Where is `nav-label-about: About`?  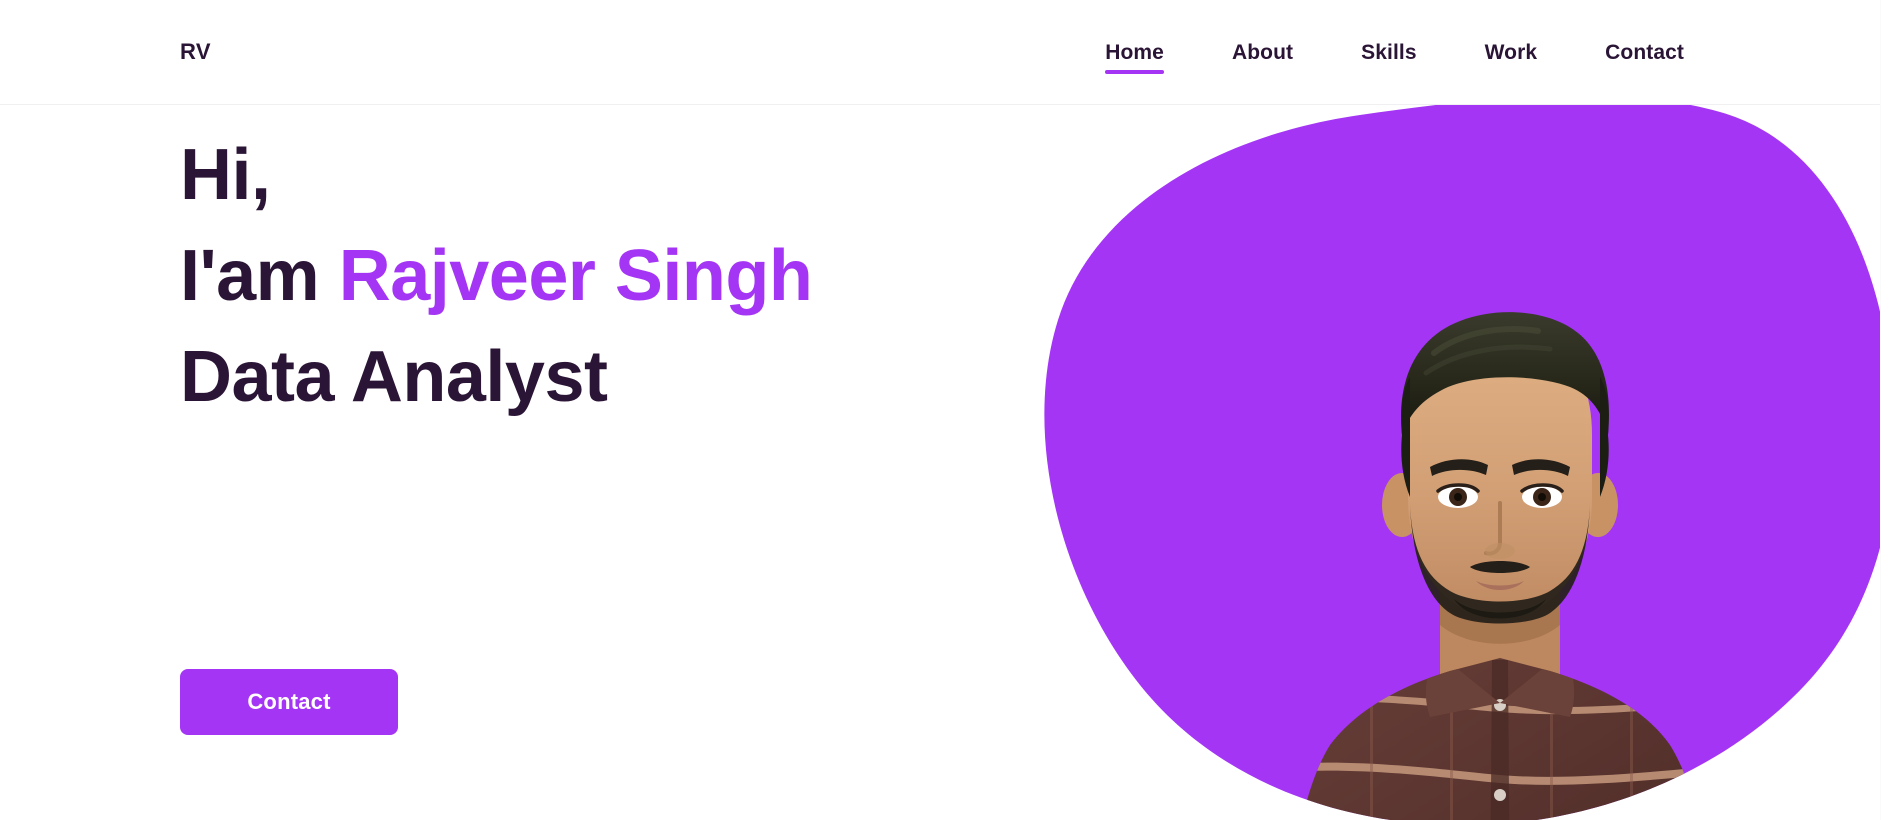
nav-label-about: About is located at coordinates (1262, 52).